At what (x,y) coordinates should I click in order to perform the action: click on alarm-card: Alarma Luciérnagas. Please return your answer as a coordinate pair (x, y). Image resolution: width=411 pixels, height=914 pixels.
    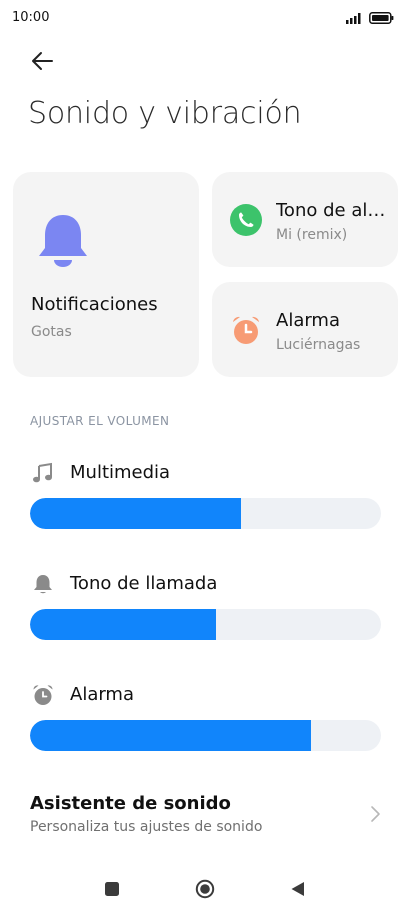
    Looking at the image, I should click on (305, 329).